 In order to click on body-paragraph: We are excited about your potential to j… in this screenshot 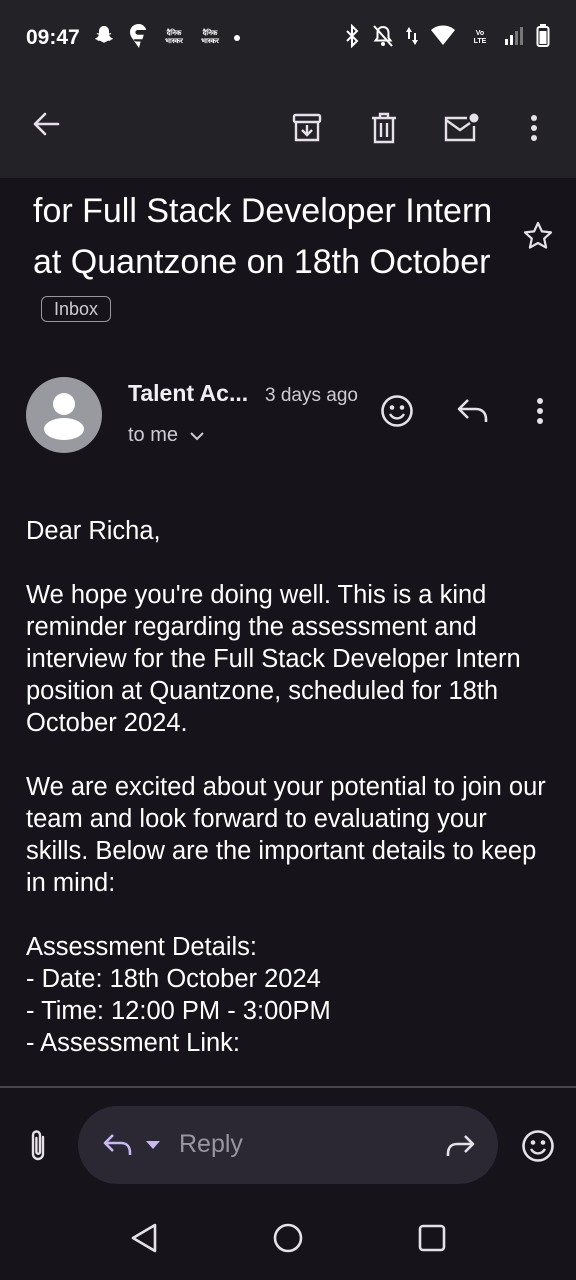, I will do `click(286, 835)`.